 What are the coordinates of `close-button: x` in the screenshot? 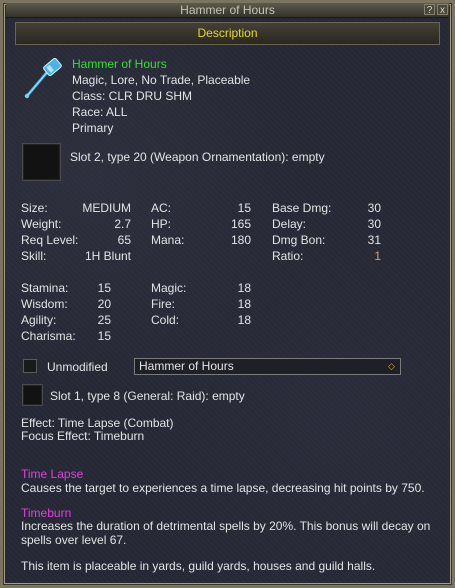 It's located at (442, 10).